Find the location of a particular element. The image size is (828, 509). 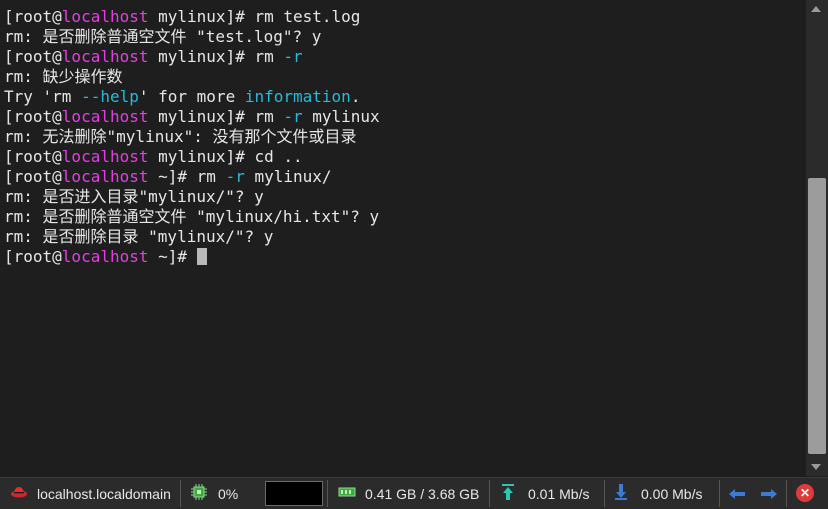

upload-segment: 0.01 Mb/s is located at coordinates (545, 493).